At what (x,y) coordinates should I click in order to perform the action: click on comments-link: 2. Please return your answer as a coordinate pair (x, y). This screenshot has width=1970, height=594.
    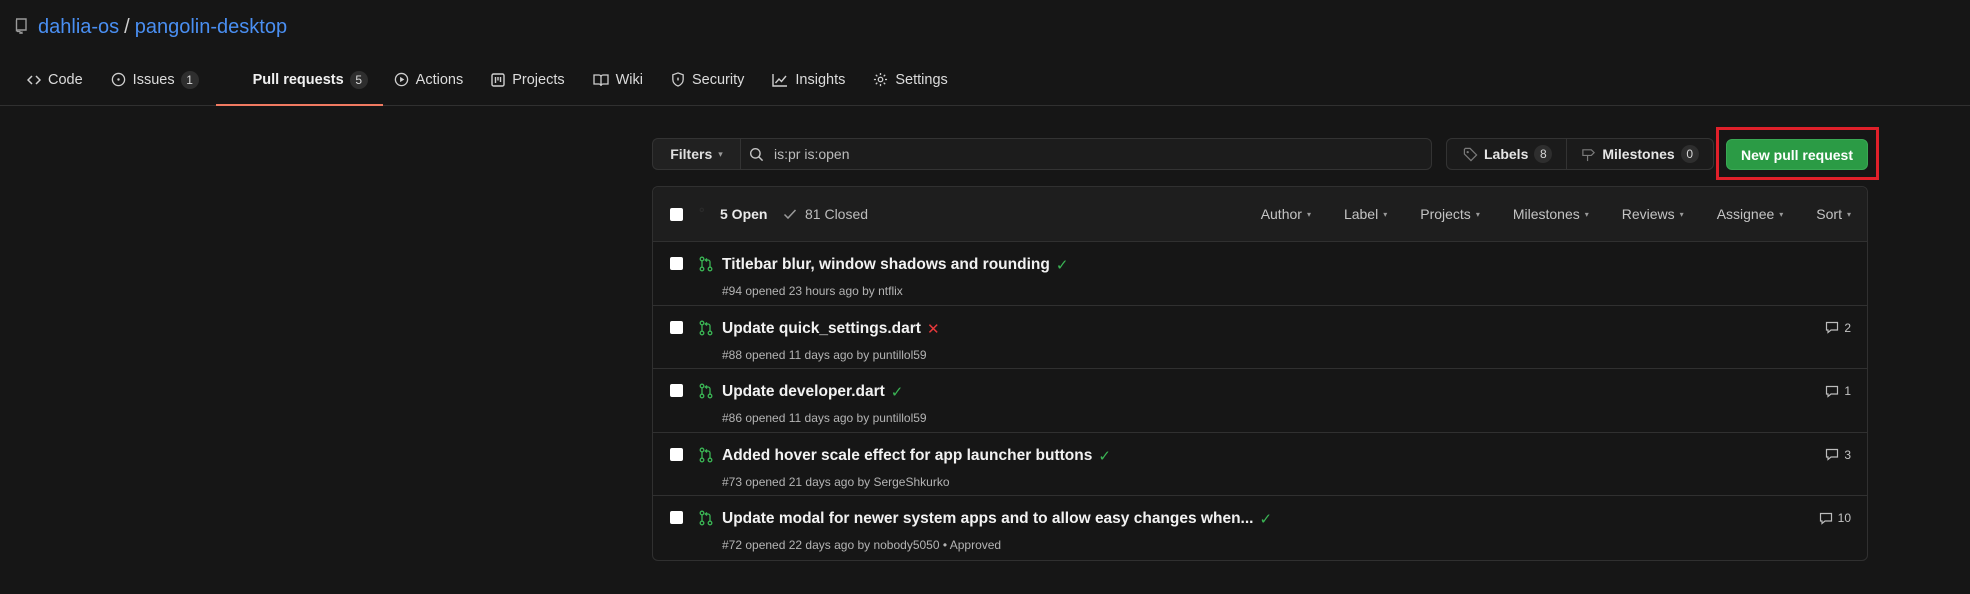
    Looking at the image, I should click on (1838, 328).